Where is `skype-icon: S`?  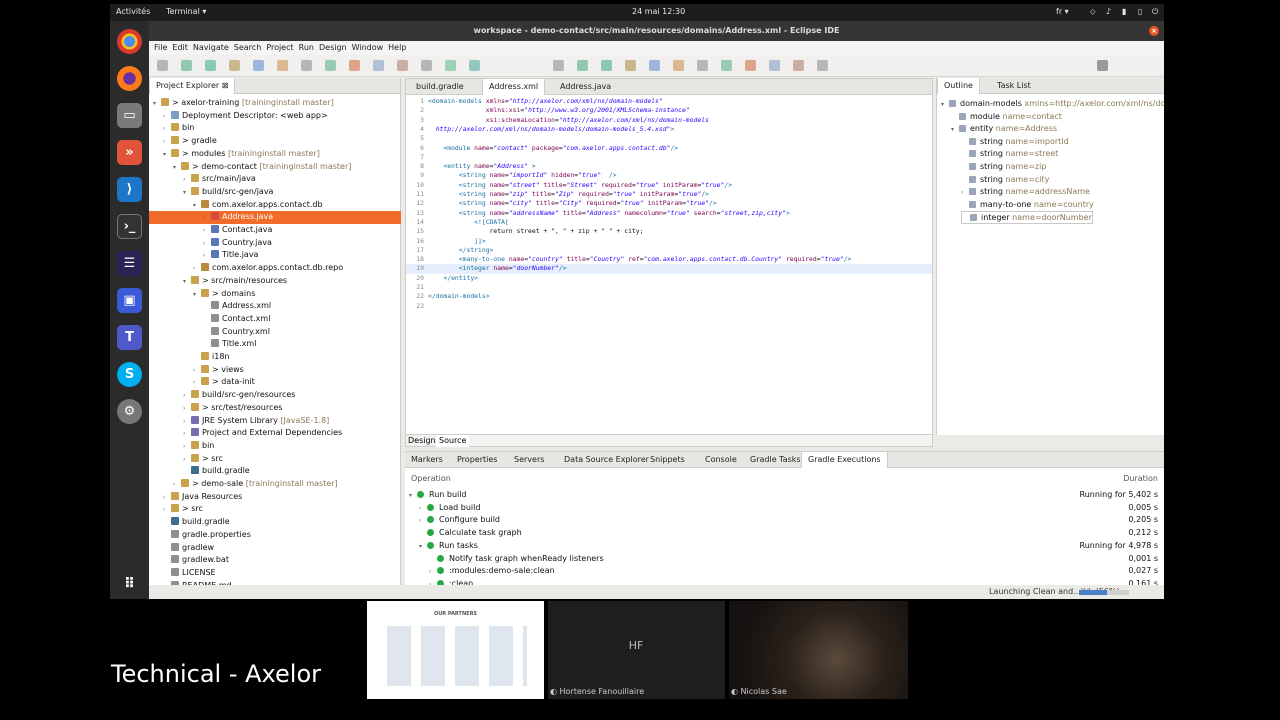 skype-icon: S is located at coordinates (129, 374).